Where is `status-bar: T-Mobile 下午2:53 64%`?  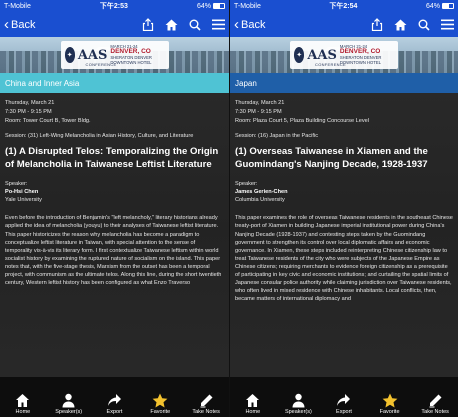 status-bar: T-Mobile 下午2:53 64% is located at coordinates (114, 6).